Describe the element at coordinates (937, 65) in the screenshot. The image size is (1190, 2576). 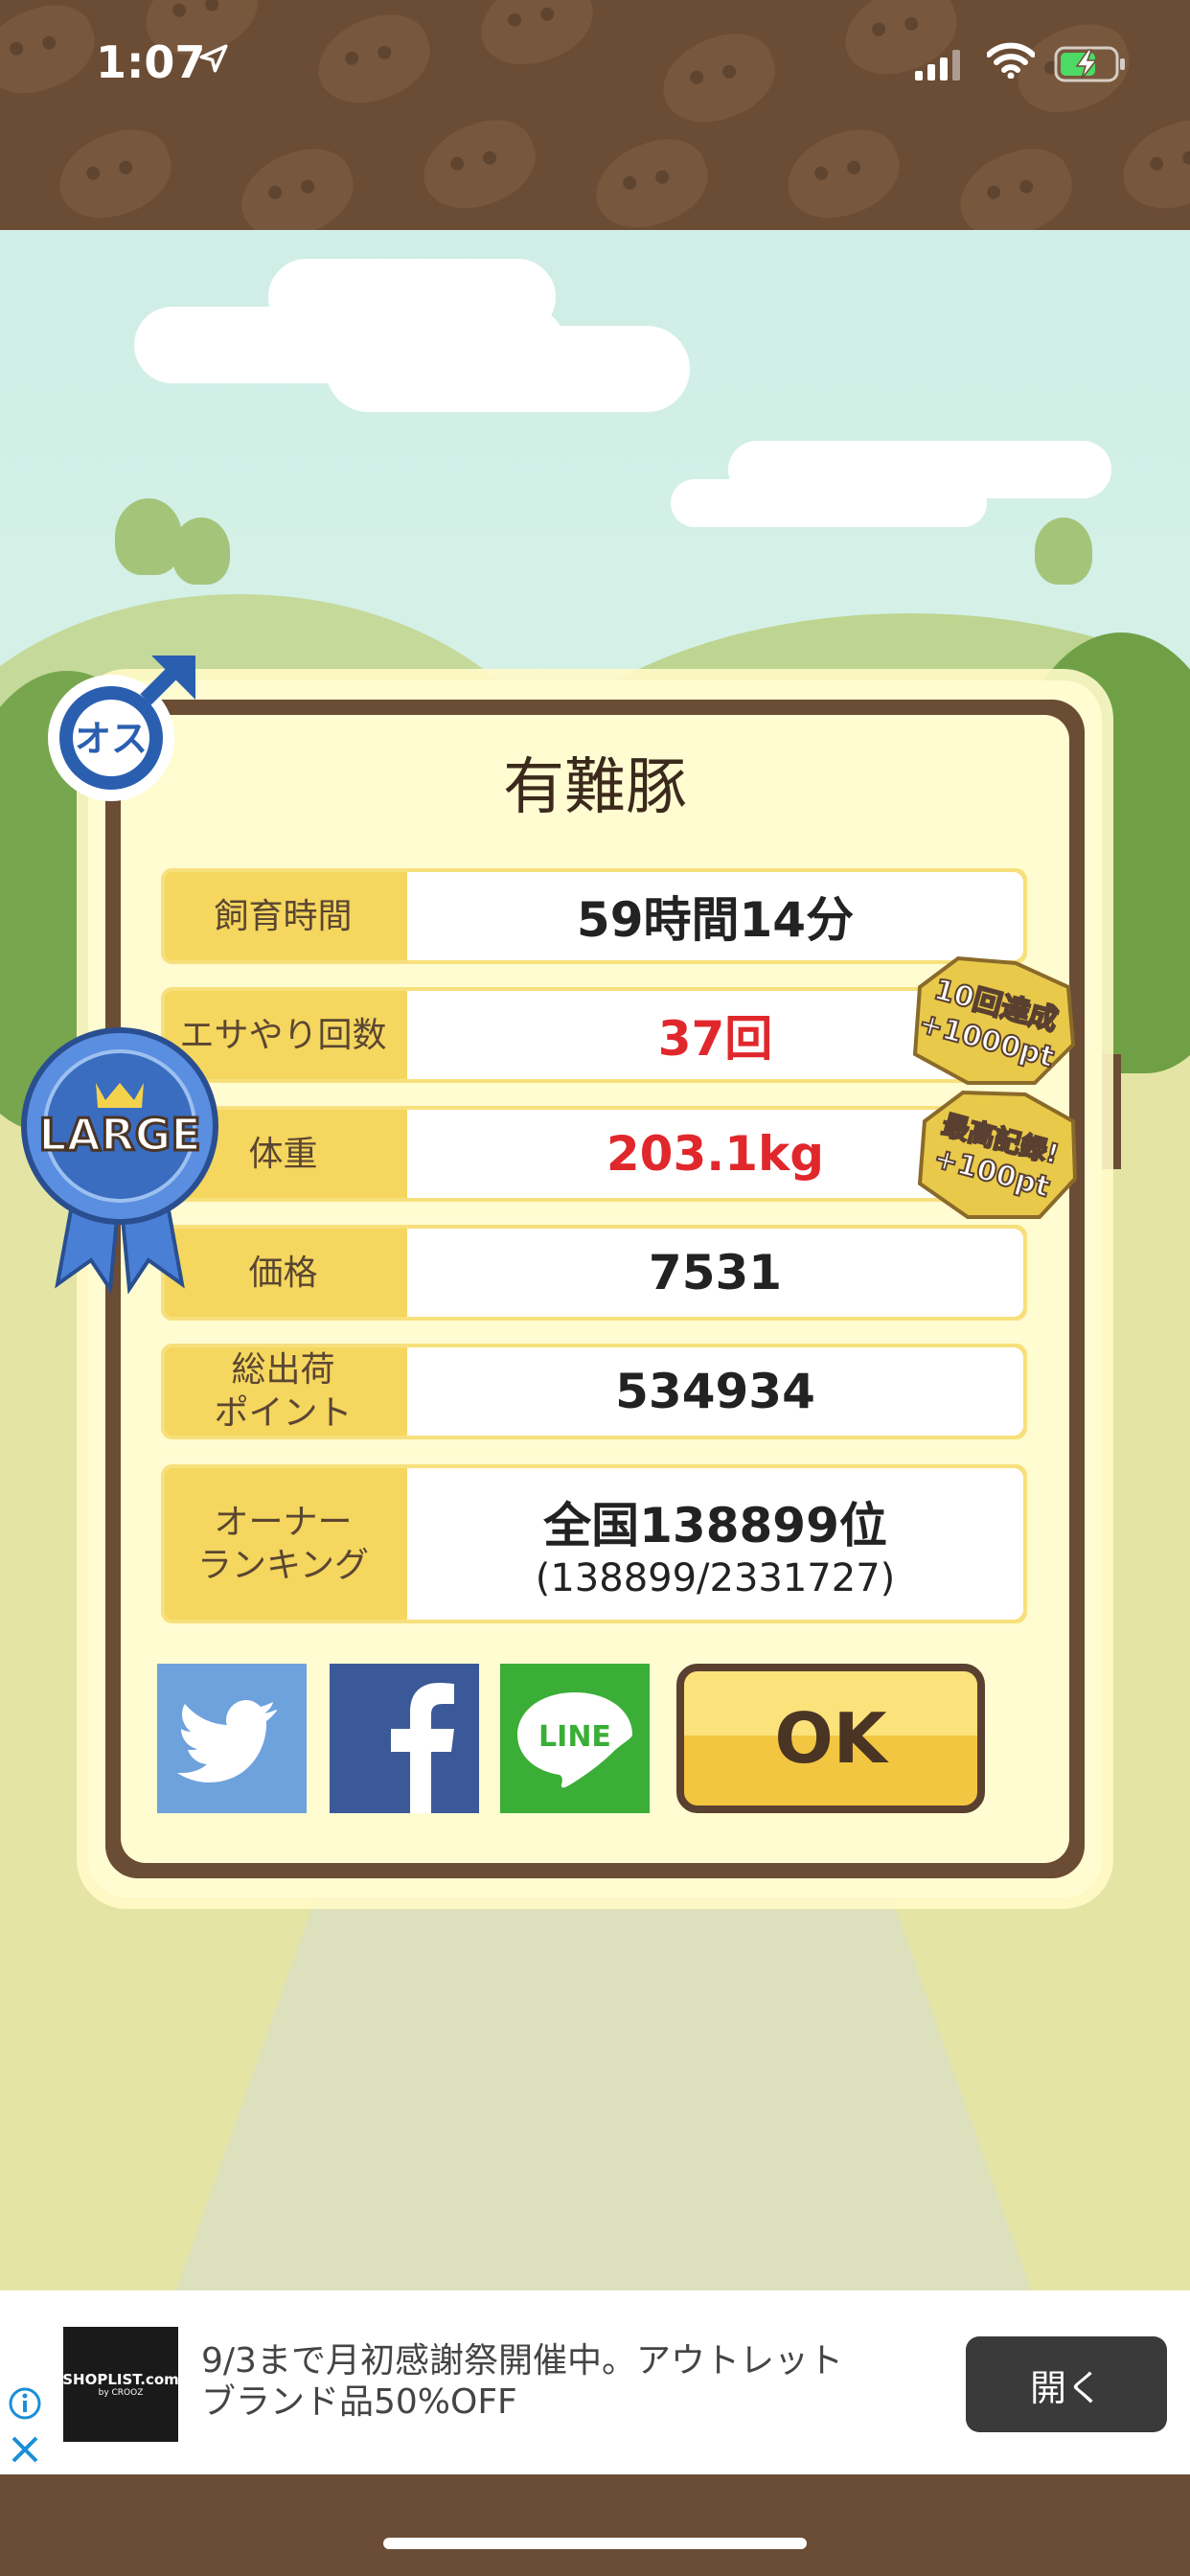
I see `cellular-signal-icon` at that location.